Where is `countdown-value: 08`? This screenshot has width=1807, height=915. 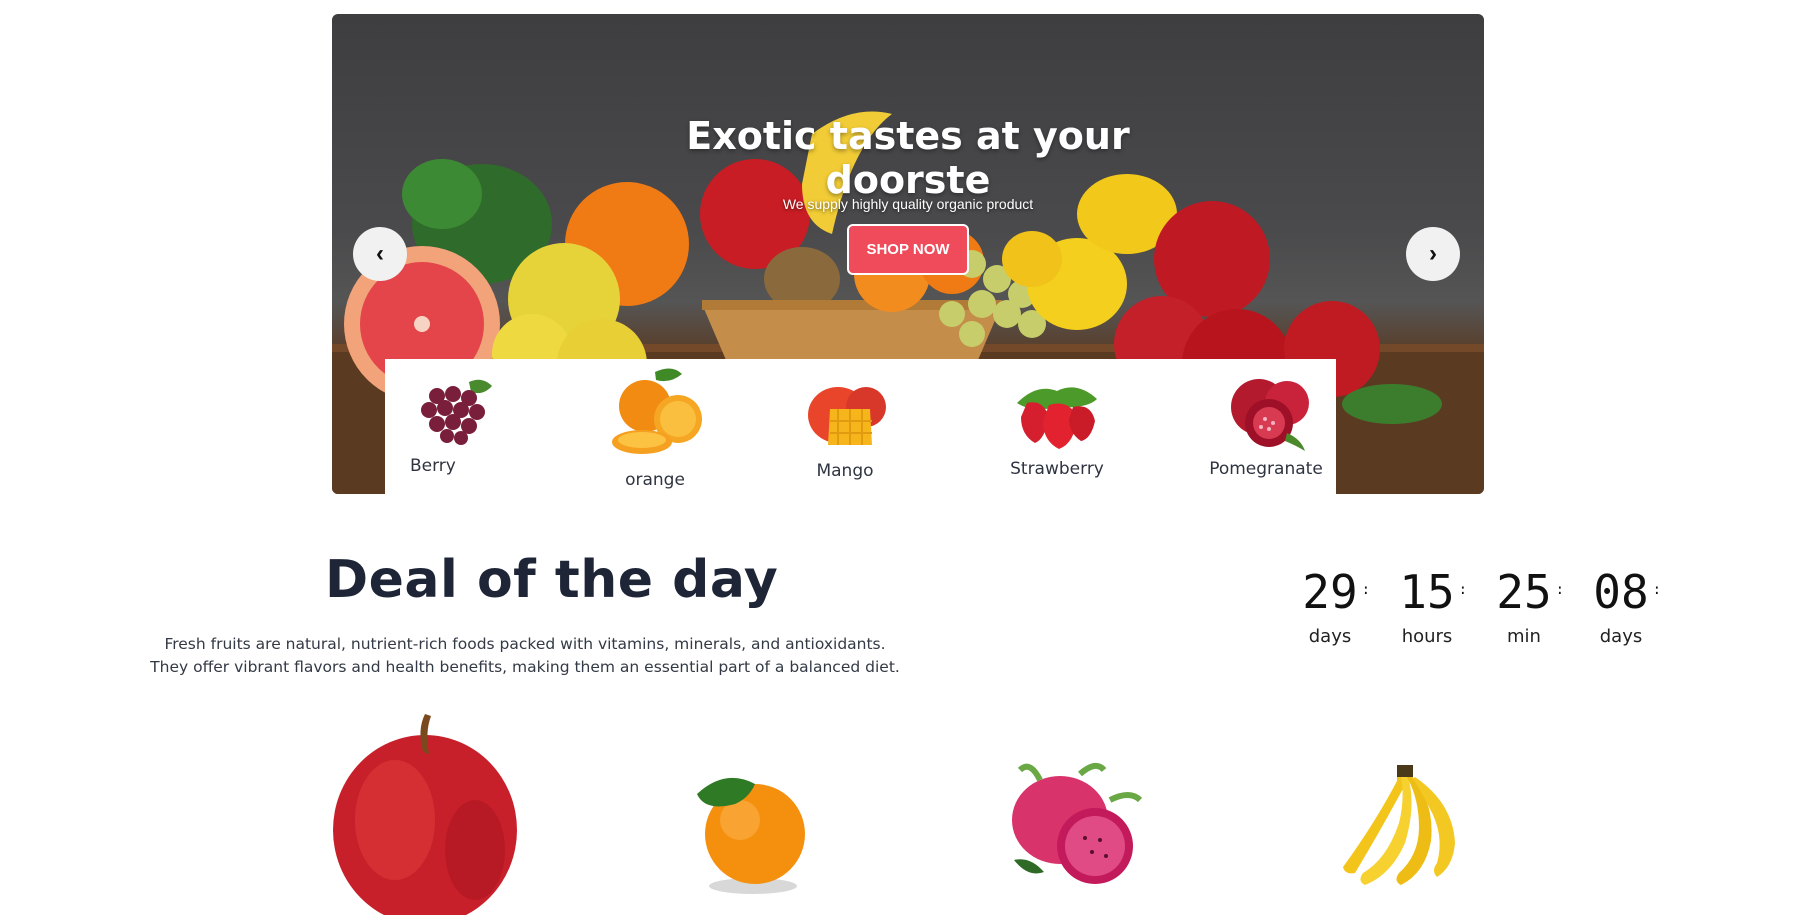 countdown-value: 08 is located at coordinates (1621, 592).